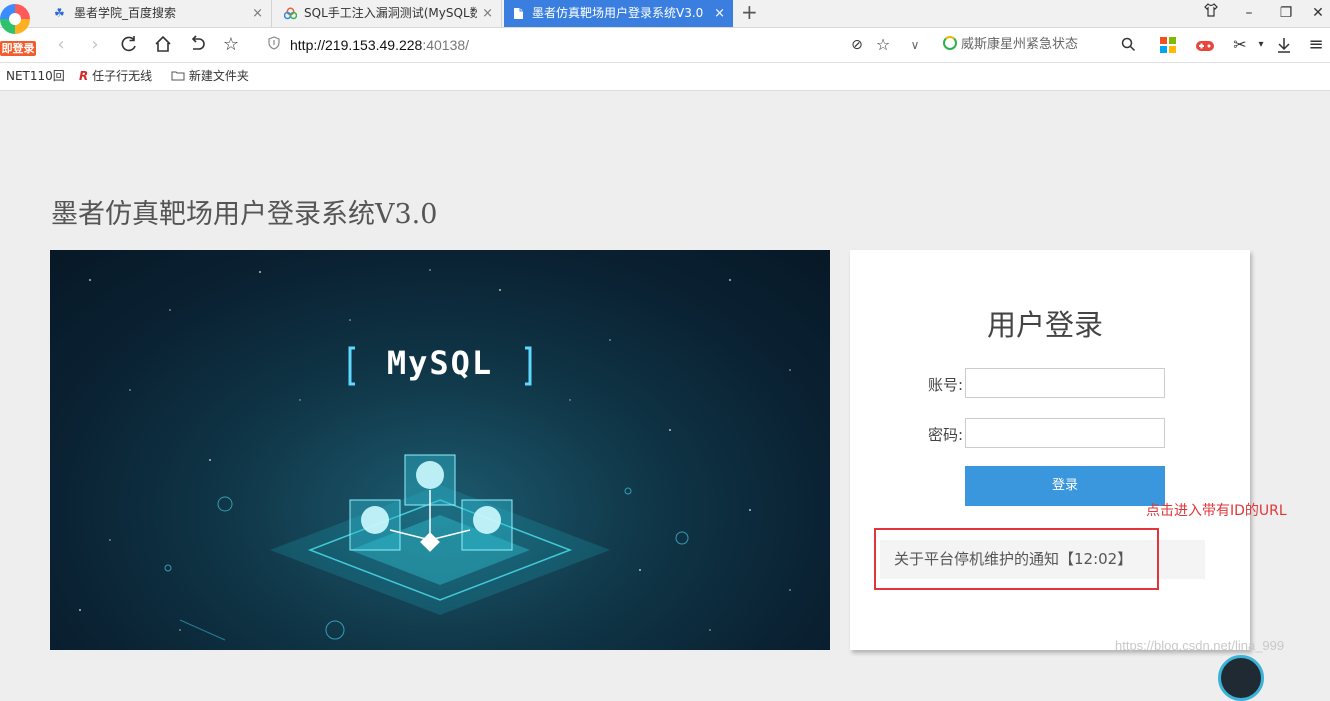 Image resolution: width=1330 pixels, height=701 pixels. What do you see at coordinates (1016, 559) in the screenshot?
I see `annotation-highlight-box` at bounding box center [1016, 559].